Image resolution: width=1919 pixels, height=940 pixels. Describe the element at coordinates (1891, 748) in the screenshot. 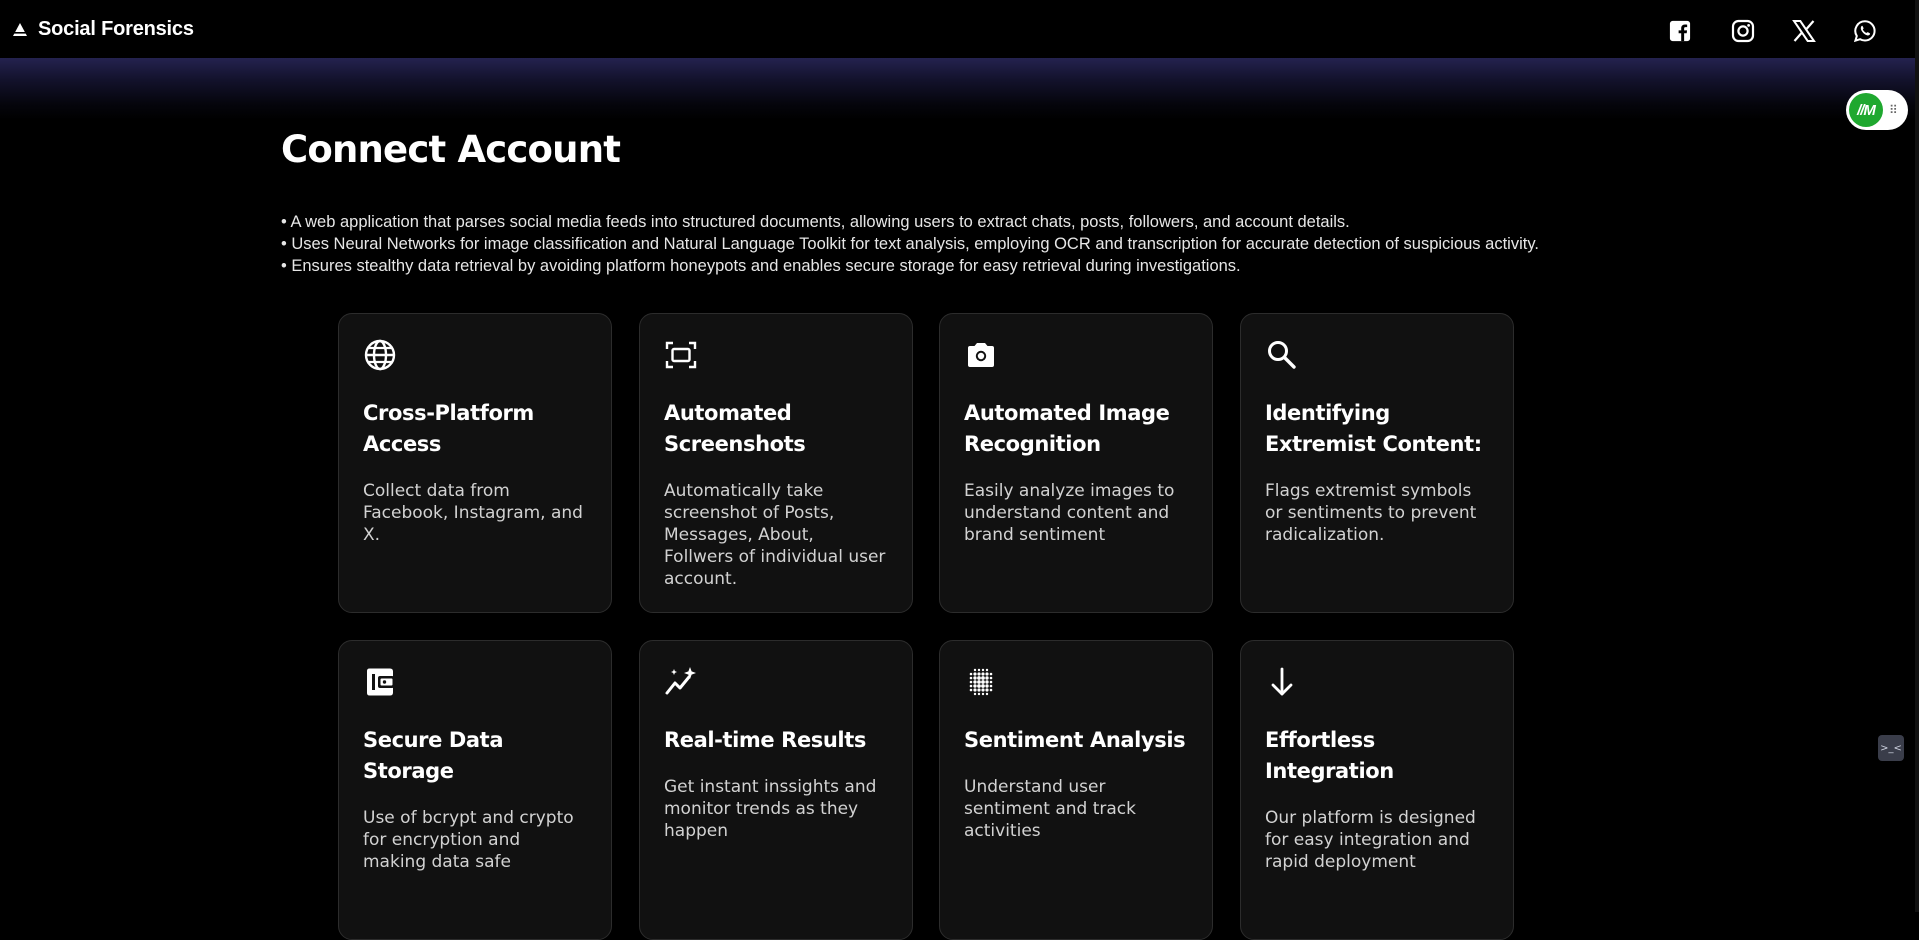

I see `side-widget-icon: >_<` at that location.